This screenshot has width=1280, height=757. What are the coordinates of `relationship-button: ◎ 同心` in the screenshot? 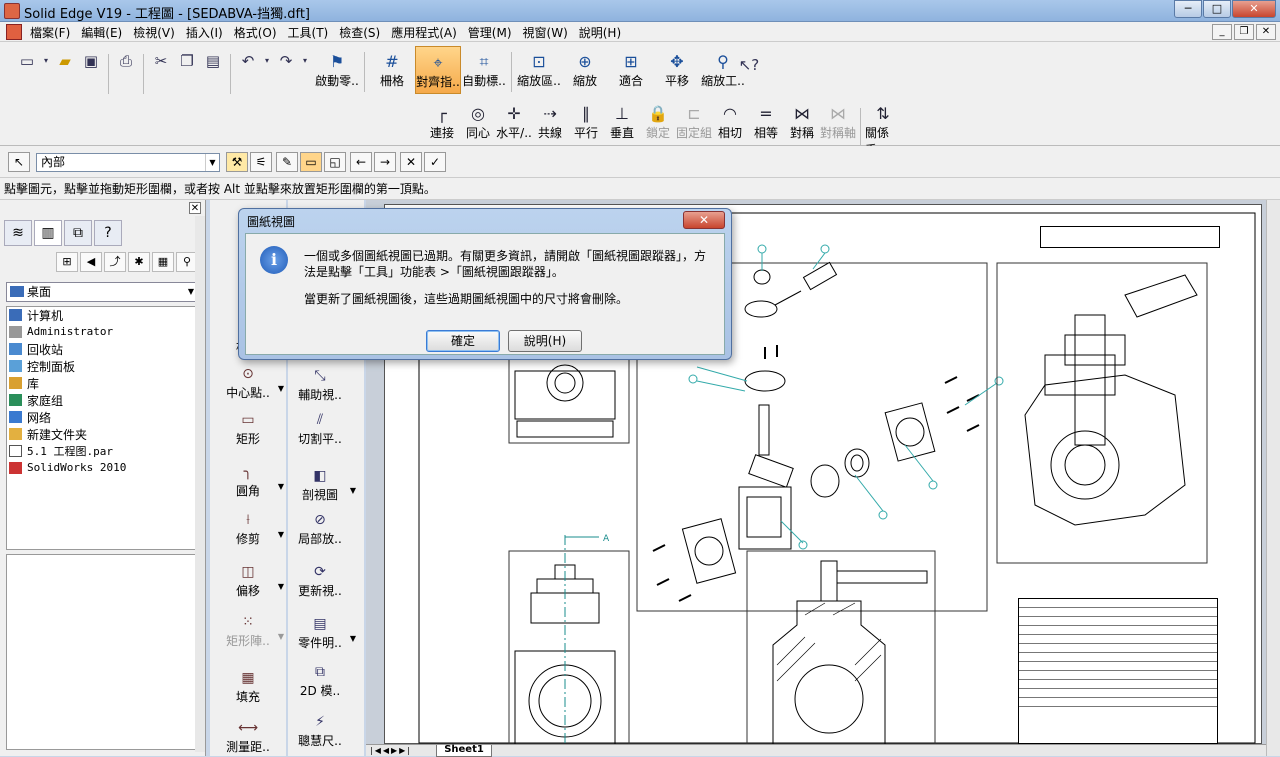 It's located at (478, 122).